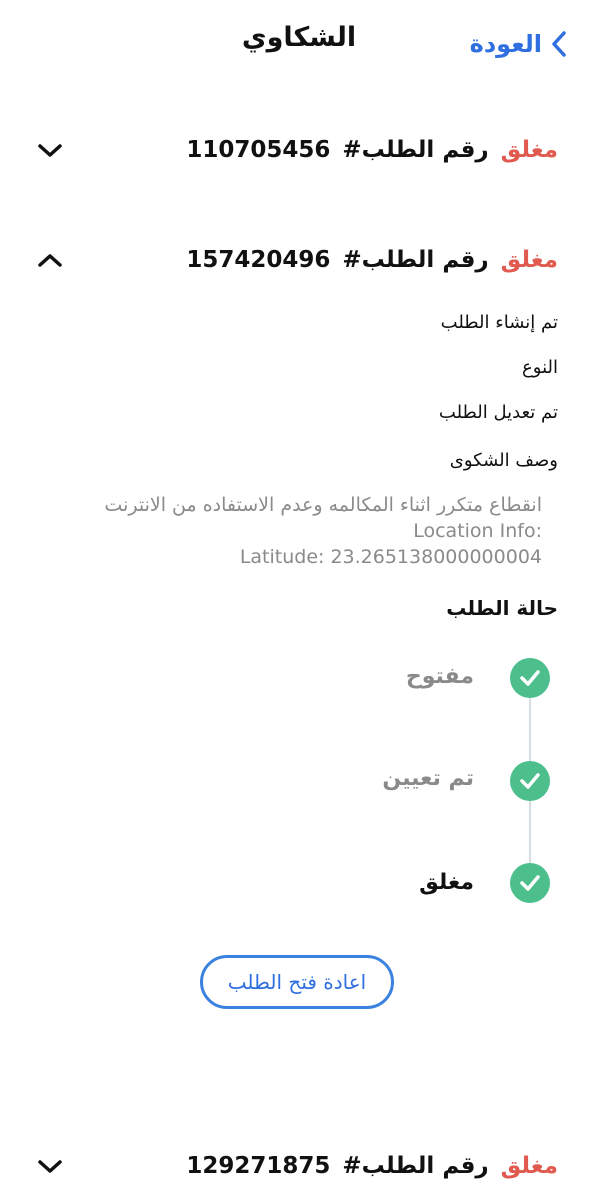 This screenshot has height=1200, width=598. What do you see at coordinates (390, 557) in the screenshot?
I see `description-line: Latitude: 23.265138000000004` at bounding box center [390, 557].